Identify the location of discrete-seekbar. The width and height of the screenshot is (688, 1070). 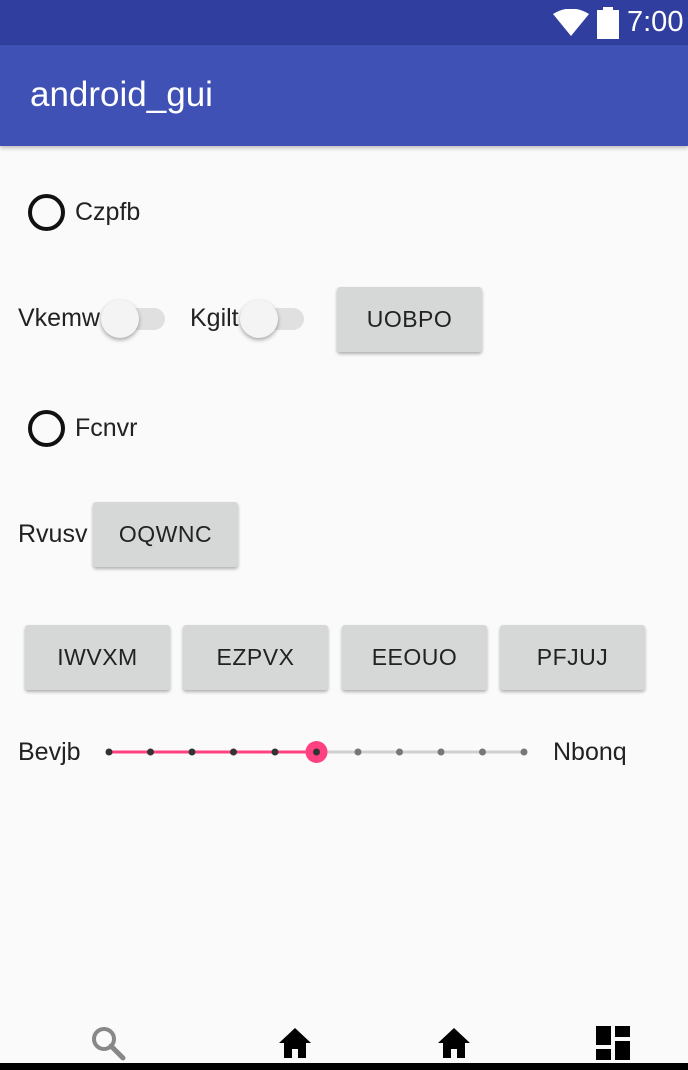
(320, 752).